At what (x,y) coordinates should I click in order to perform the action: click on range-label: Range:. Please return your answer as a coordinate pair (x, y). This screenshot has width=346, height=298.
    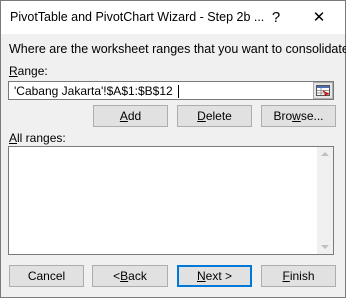
    Looking at the image, I should click on (28, 71).